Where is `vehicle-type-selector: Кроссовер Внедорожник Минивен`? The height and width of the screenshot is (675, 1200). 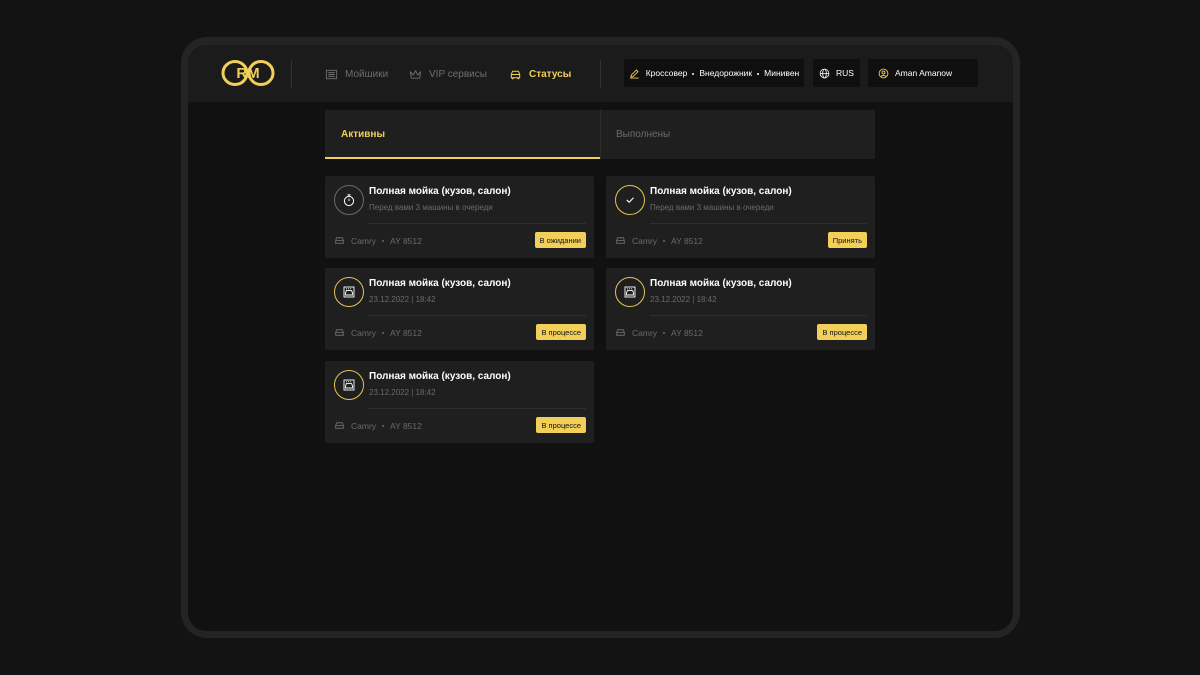 vehicle-type-selector: Кроссовер Внедорожник Минивен is located at coordinates (714, 73).